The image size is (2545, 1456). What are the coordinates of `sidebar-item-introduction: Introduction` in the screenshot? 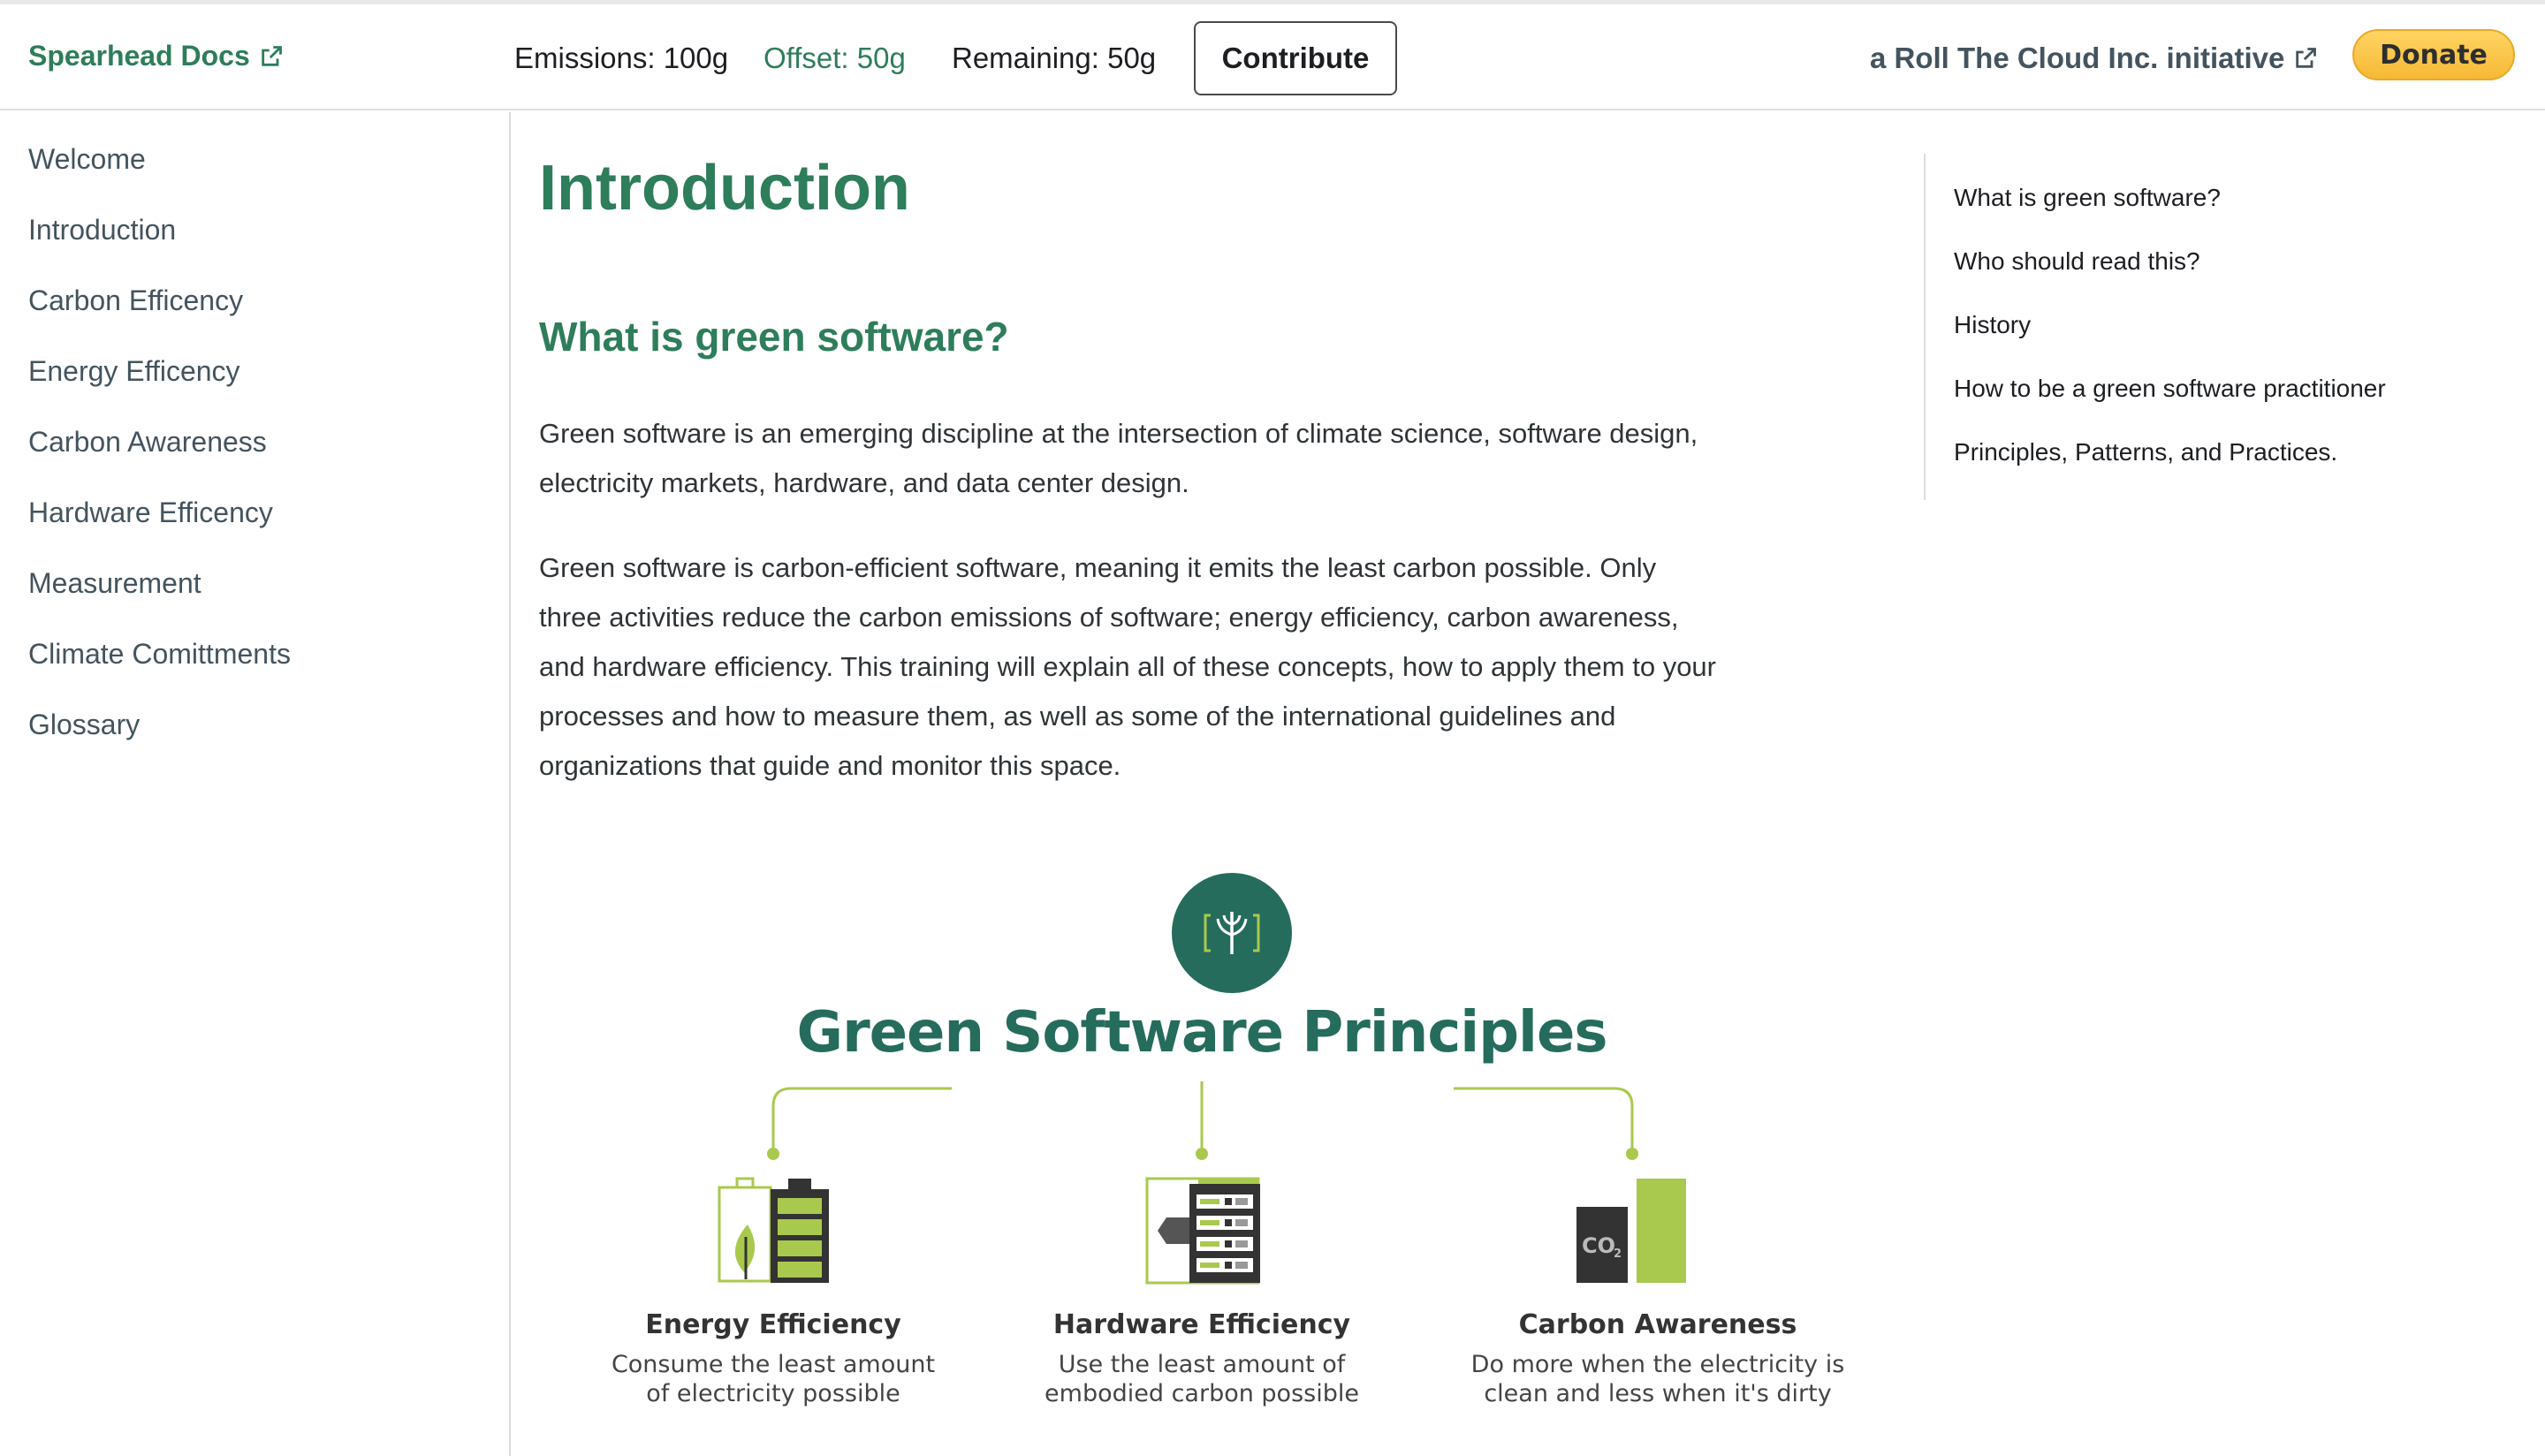 It's located at (102, 230).